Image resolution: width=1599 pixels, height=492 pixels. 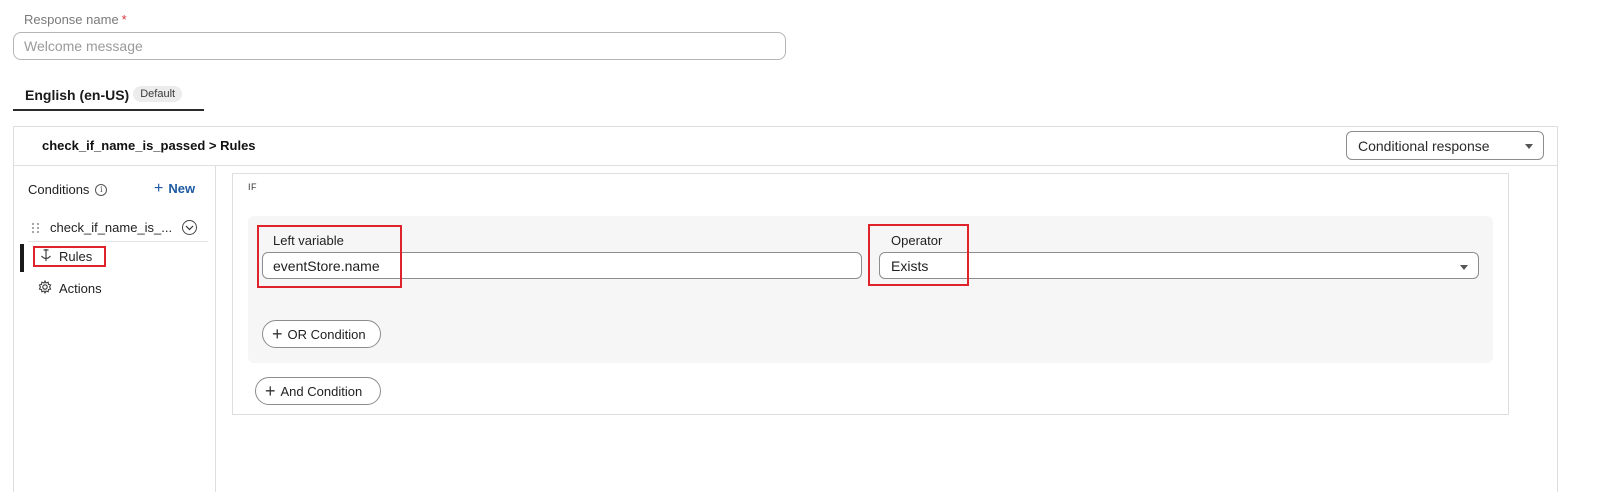 What do you see at coordinates (101, 189) in the screenshot?
I see `info-icon: i` at bounding box center [101, 189].